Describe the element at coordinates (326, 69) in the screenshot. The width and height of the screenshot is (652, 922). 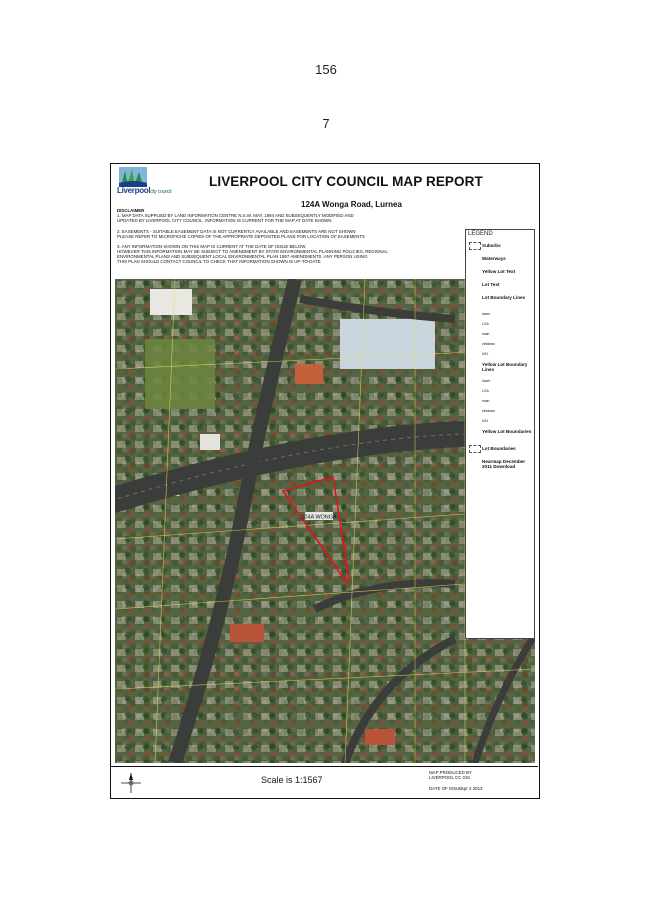
I see `page-number: 156` at that location.